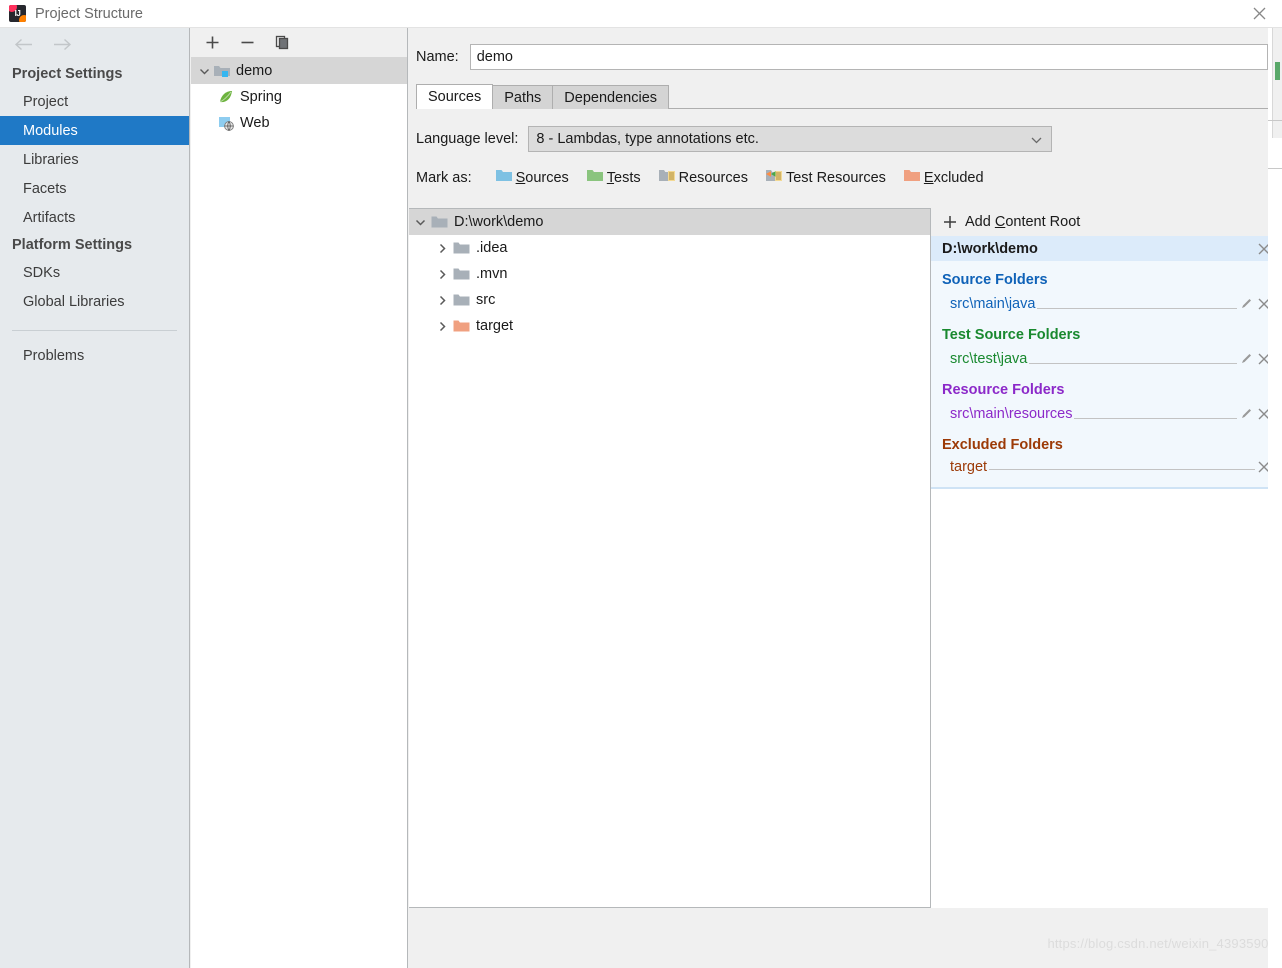 This screenshot has width=1282, height=968. I want to click on resource-folder-entry: src\main\resources, so click(1106, 413).